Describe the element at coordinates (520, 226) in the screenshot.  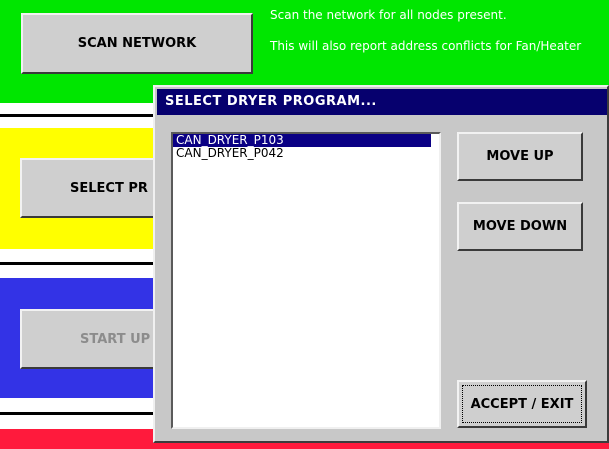
I see `move-down-button: MOVE DOWN` at that location.